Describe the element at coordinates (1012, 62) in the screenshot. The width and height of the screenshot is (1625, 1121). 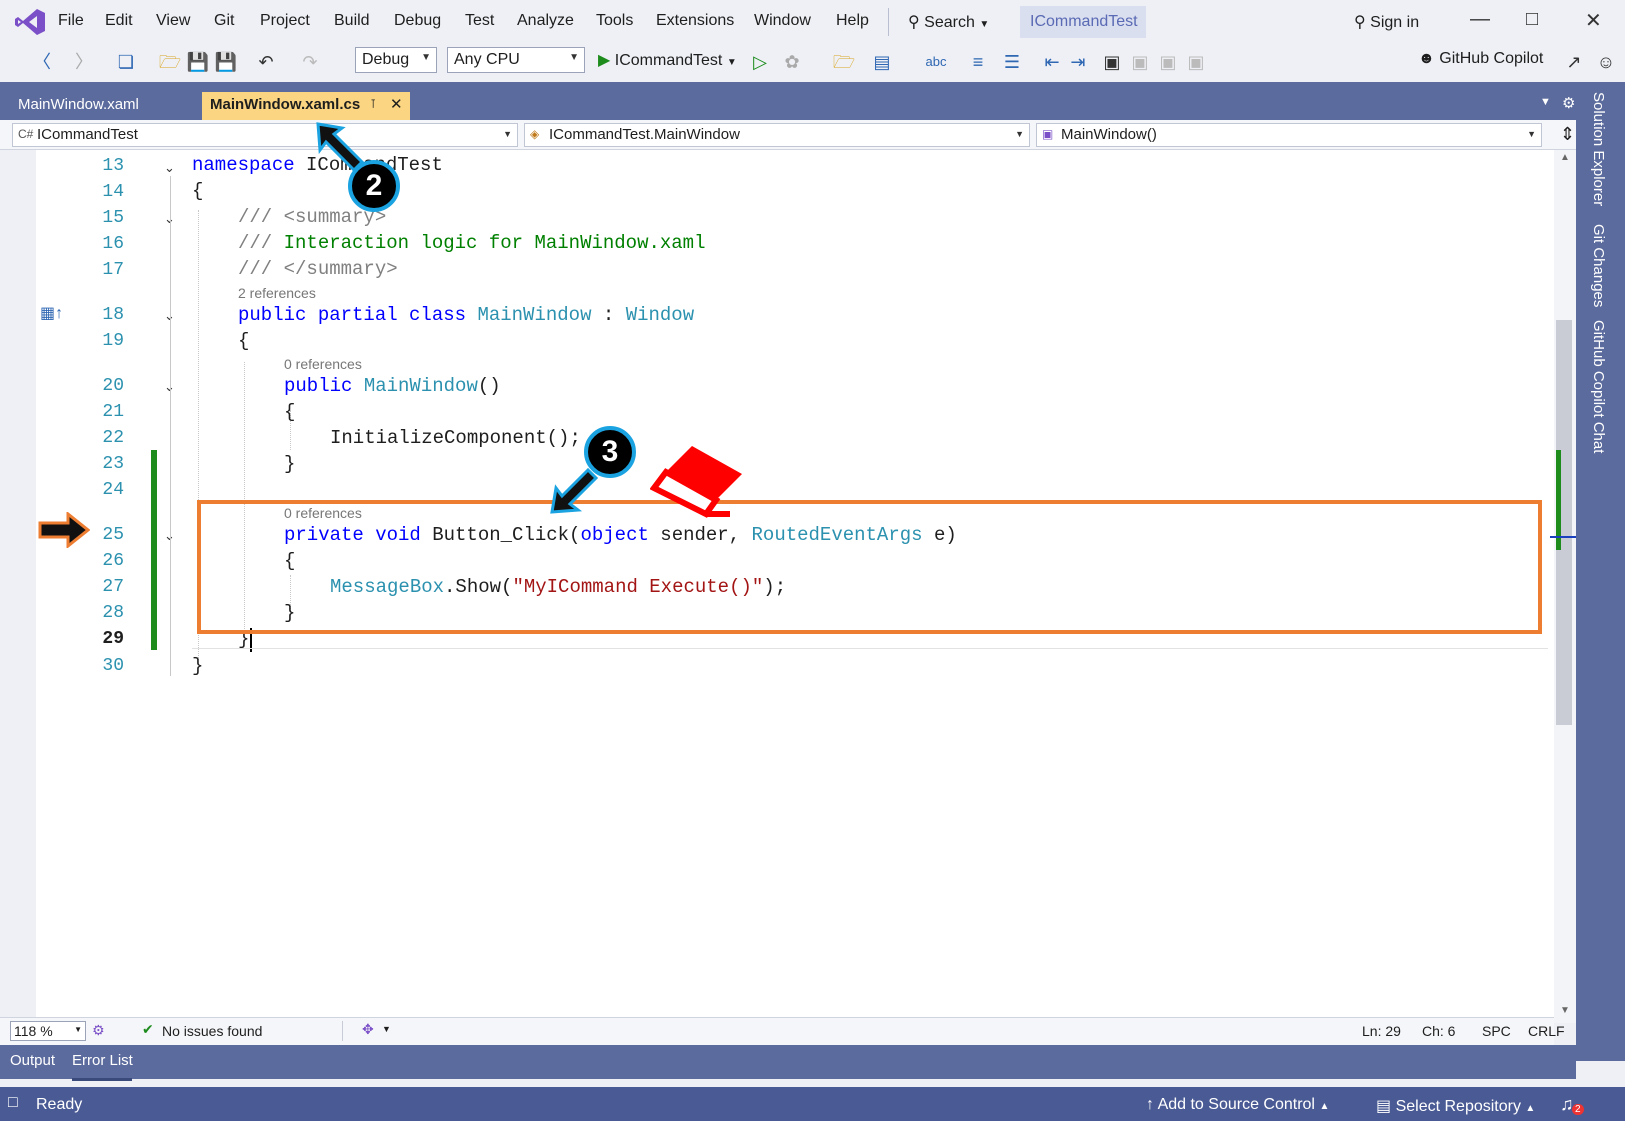
I see `format-icon: ☰` at that location.